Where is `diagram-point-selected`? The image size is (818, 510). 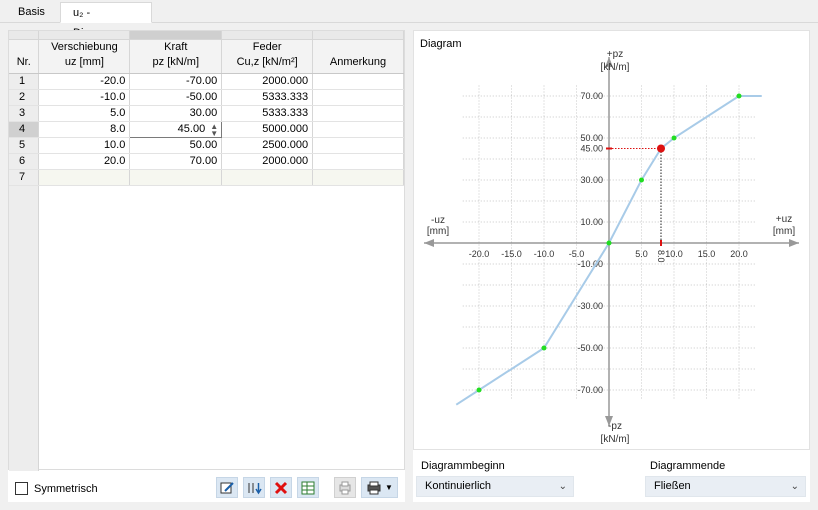
diagram-point-selected is located at coordinates (661, 148).